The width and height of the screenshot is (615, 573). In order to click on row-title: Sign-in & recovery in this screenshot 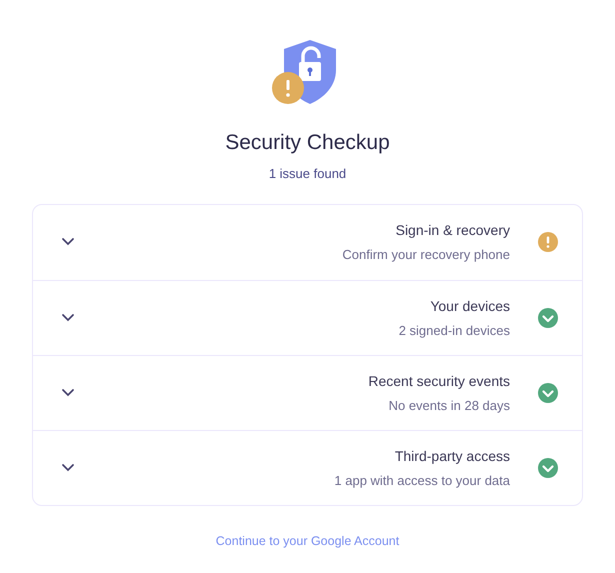, I will do `click(453, 230)`.